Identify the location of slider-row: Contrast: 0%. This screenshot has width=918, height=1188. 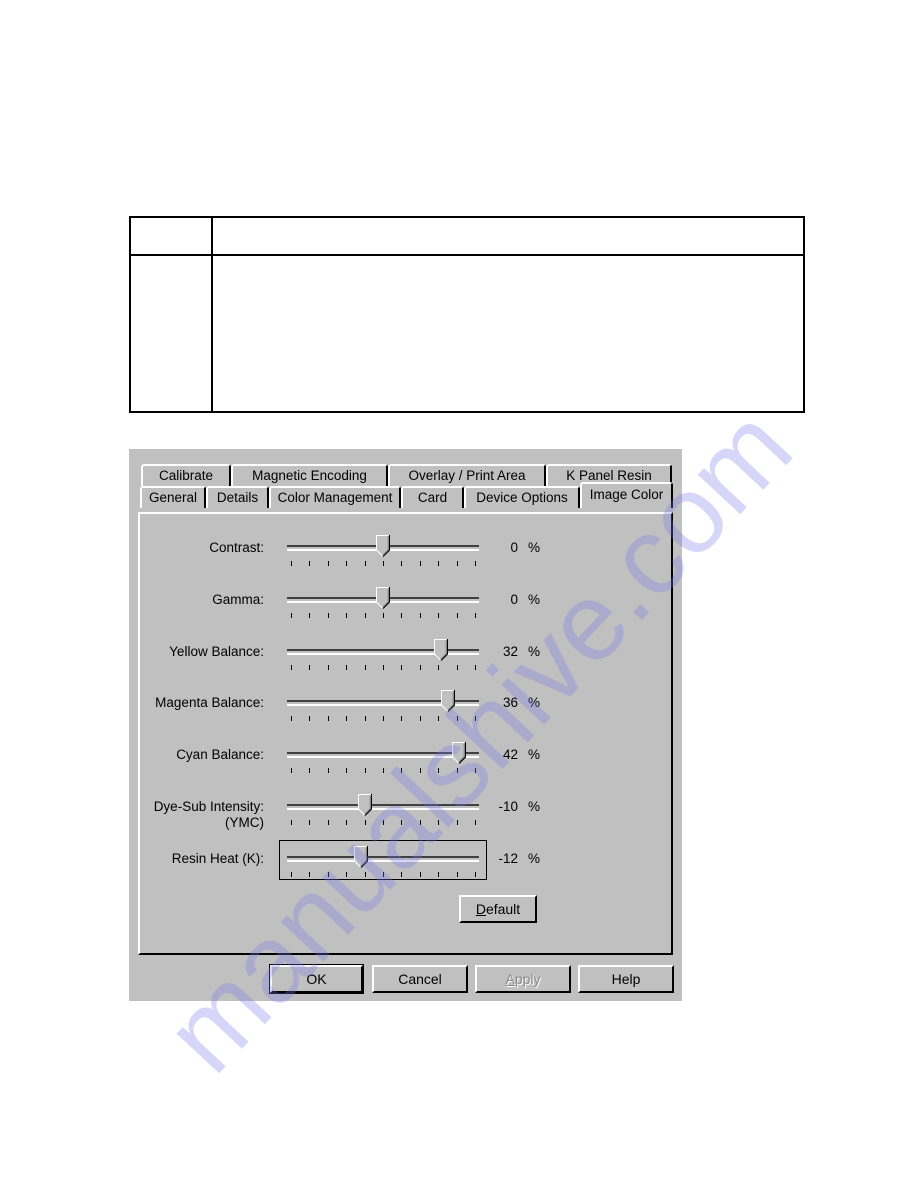
(405, 557).